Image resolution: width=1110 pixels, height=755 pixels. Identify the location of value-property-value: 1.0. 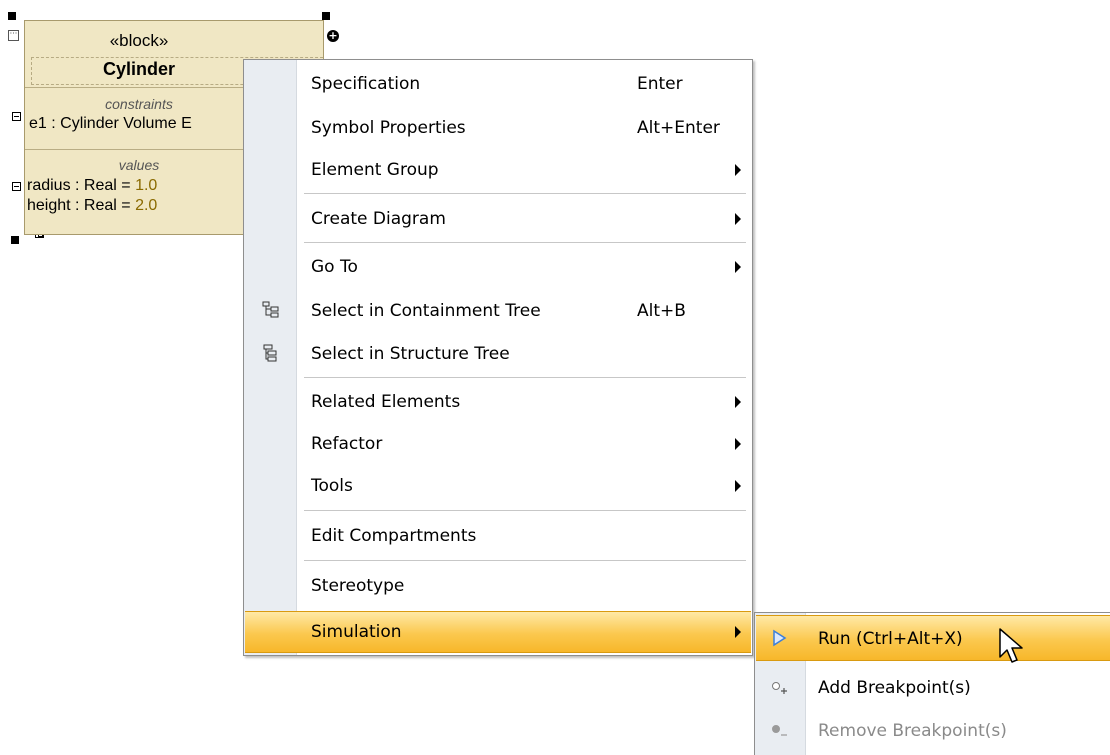
(146, 185).